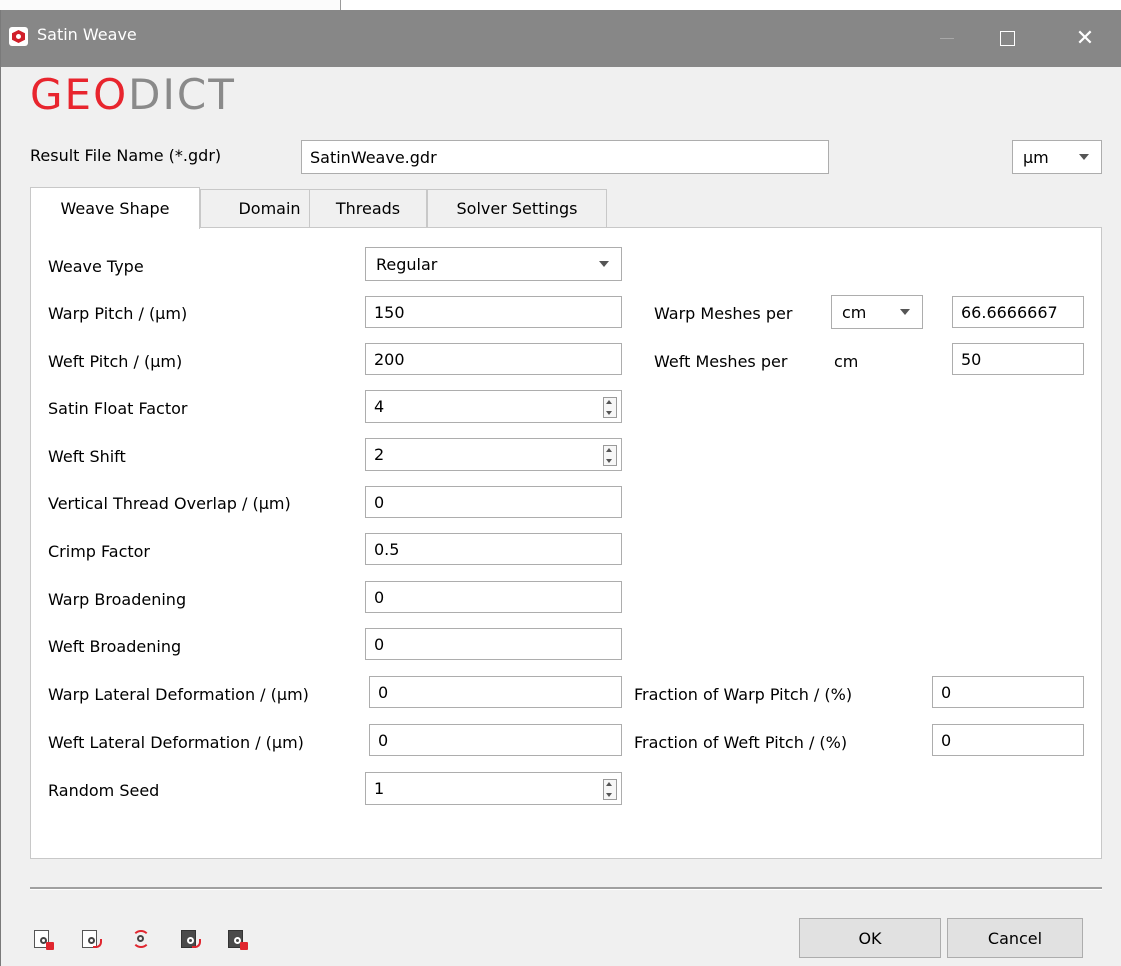 The width and height of the screenshot is (1121, 966). What do you see at coordinates (870, 938) in the screenshot?
I see `ok-button: OK` at bounding box center [870, 938].